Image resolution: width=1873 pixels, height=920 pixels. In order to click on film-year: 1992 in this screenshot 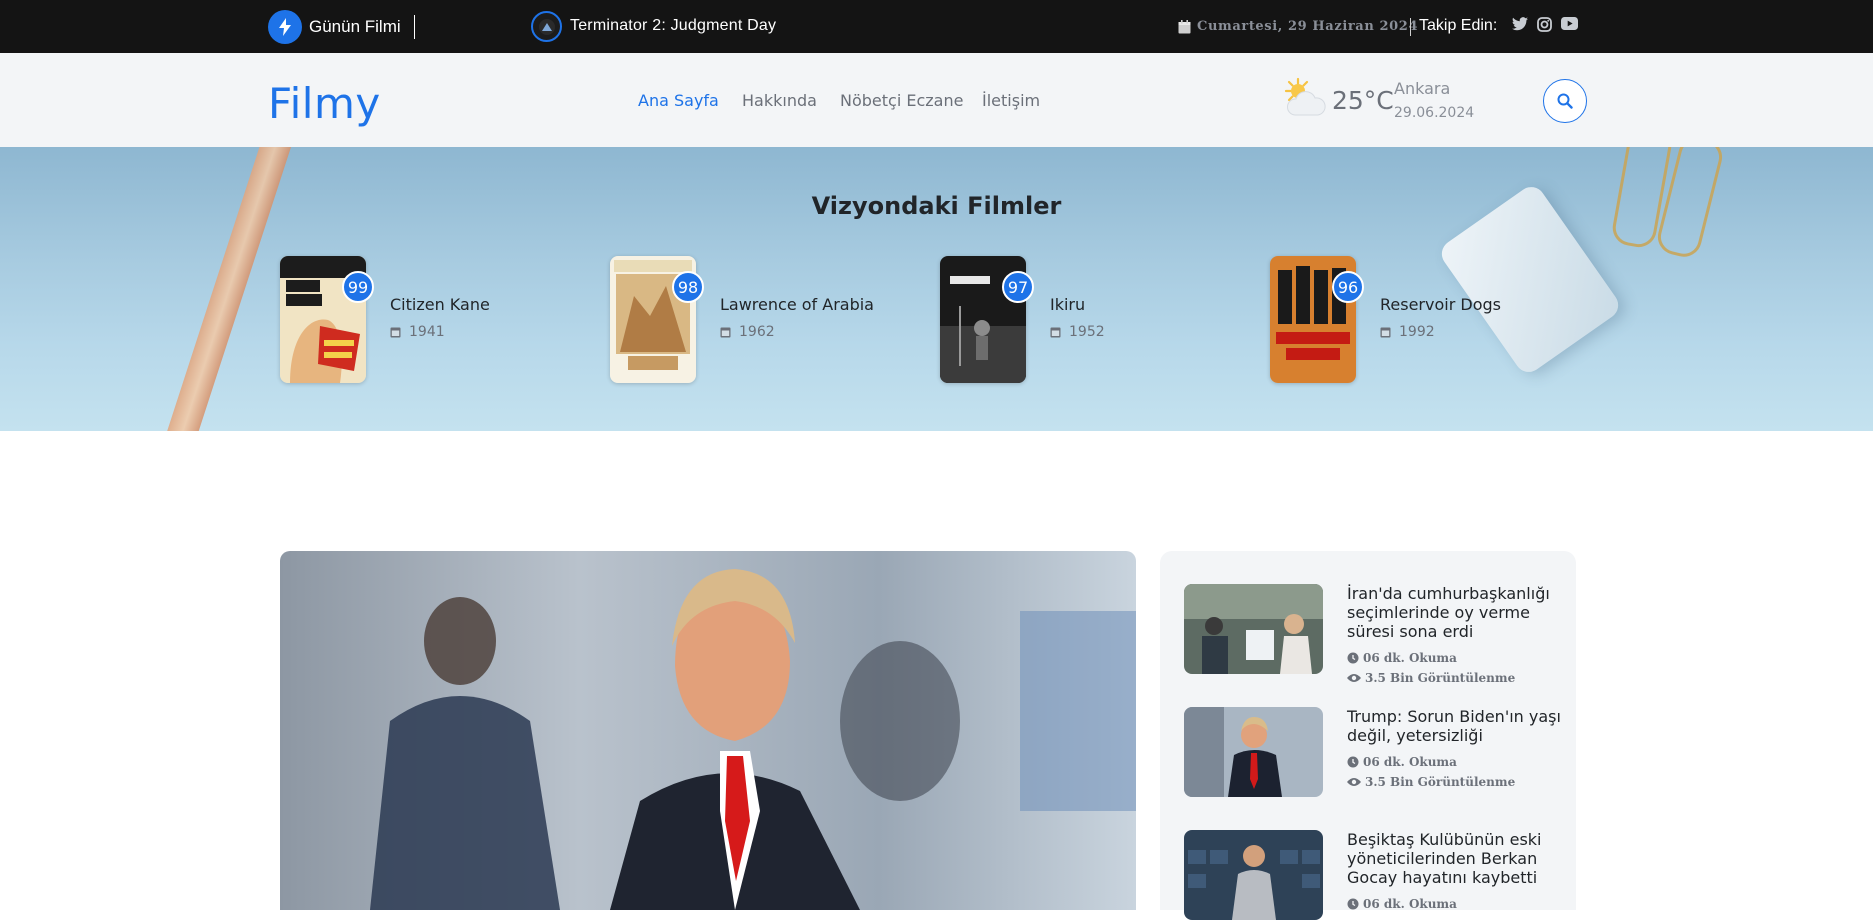, I will do `click(1407, 332)`.